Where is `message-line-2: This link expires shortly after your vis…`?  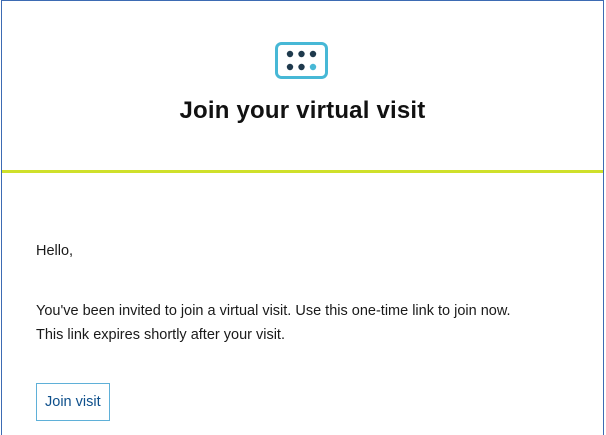 message-line-2: This link expires shortly after your vis… is located at coordinates (160, 335).